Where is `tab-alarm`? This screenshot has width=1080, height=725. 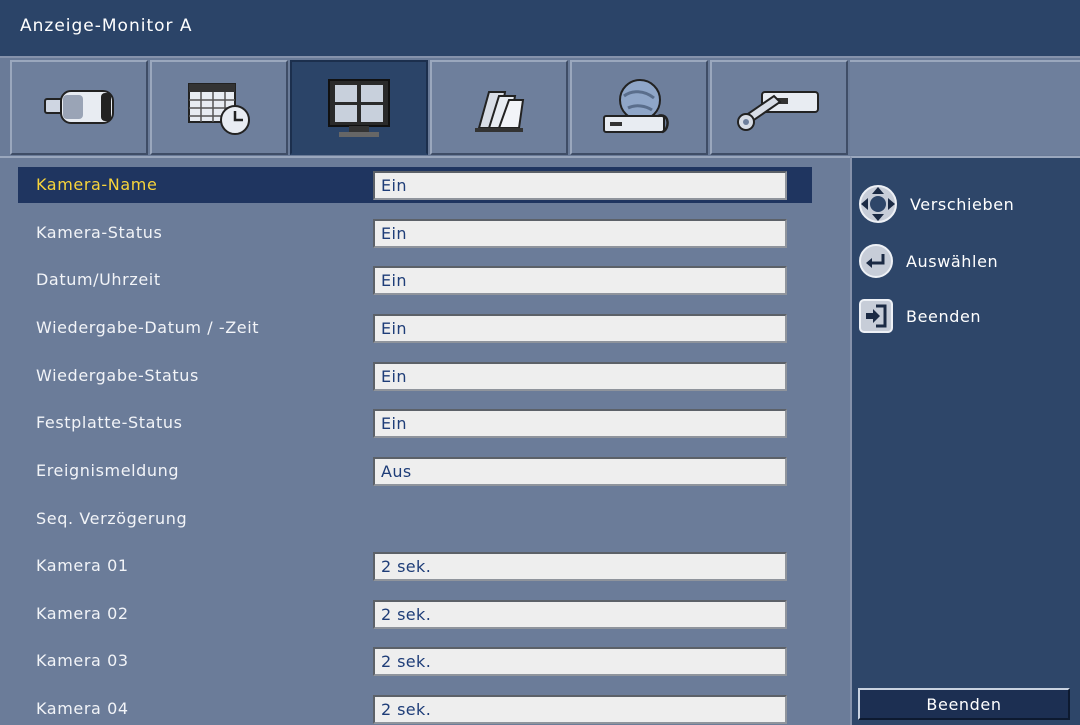 tab-alarm is located at coordinates (499, 107).